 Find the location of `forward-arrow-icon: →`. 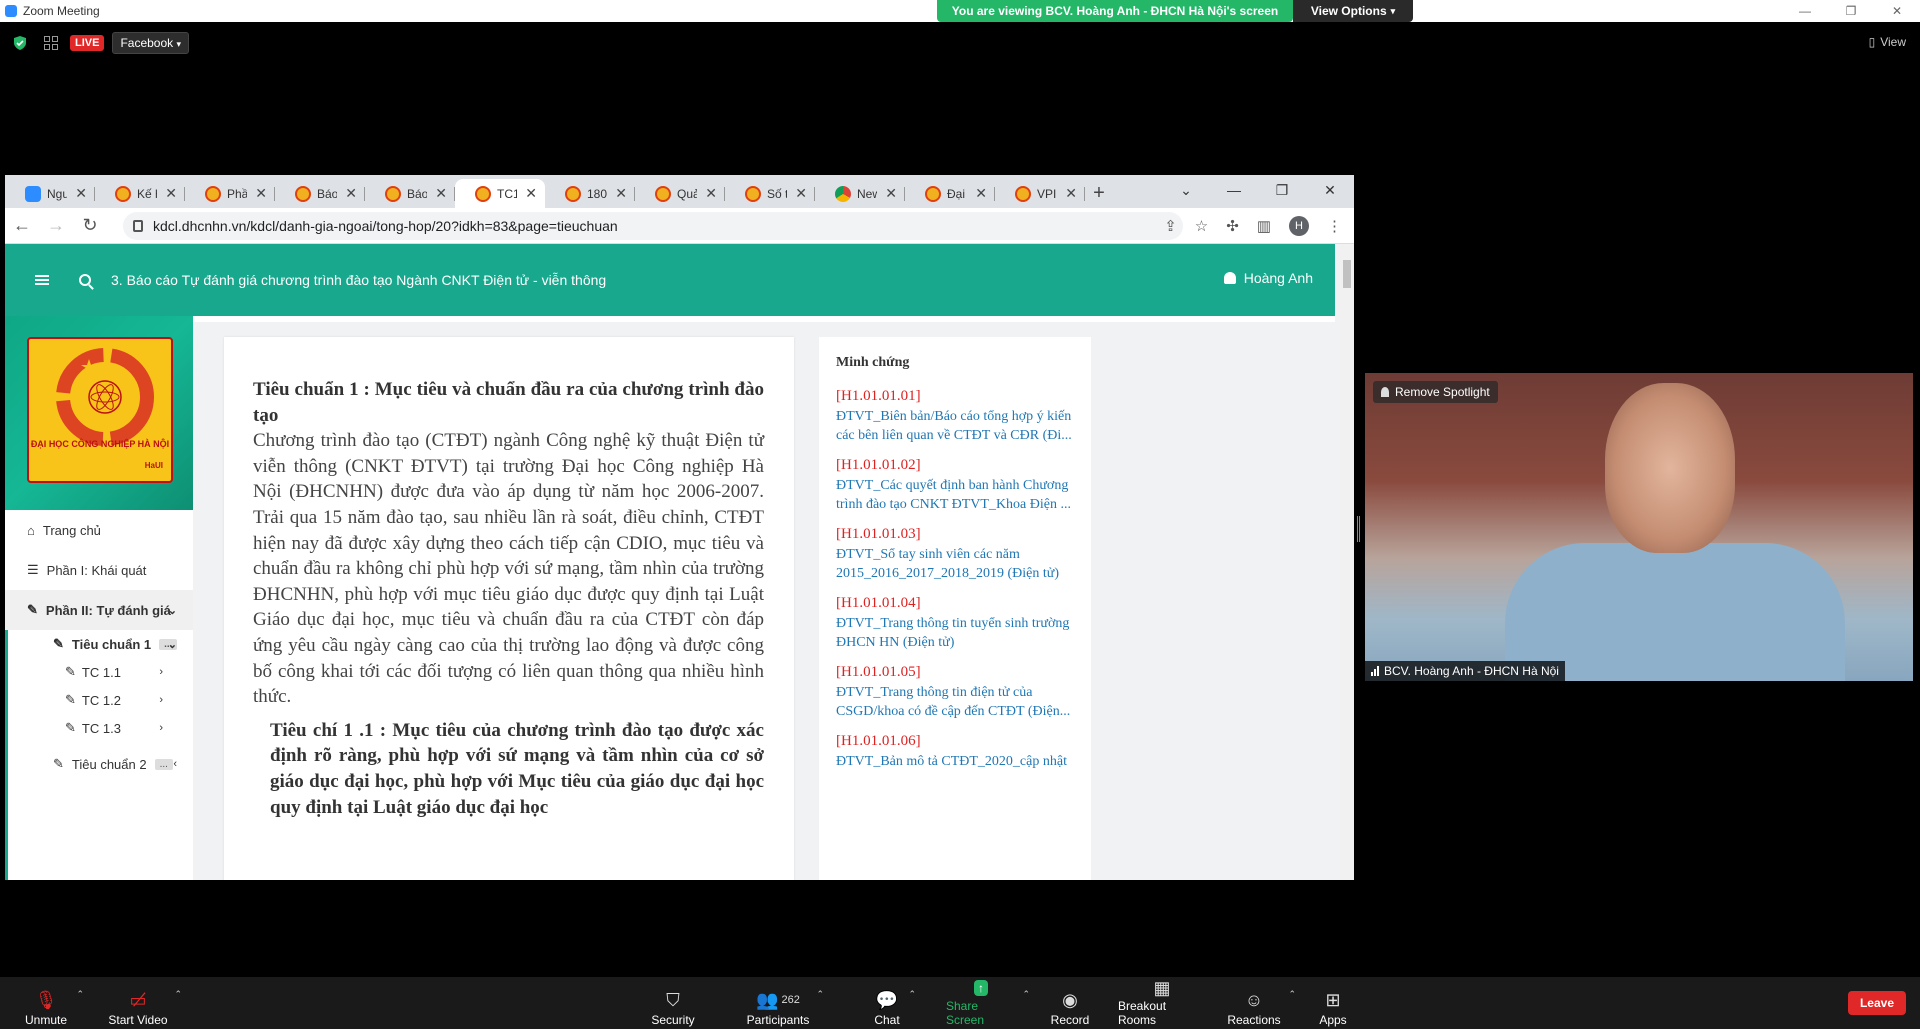

forward-arrow-icon: → is located at coordinates (56, 225).